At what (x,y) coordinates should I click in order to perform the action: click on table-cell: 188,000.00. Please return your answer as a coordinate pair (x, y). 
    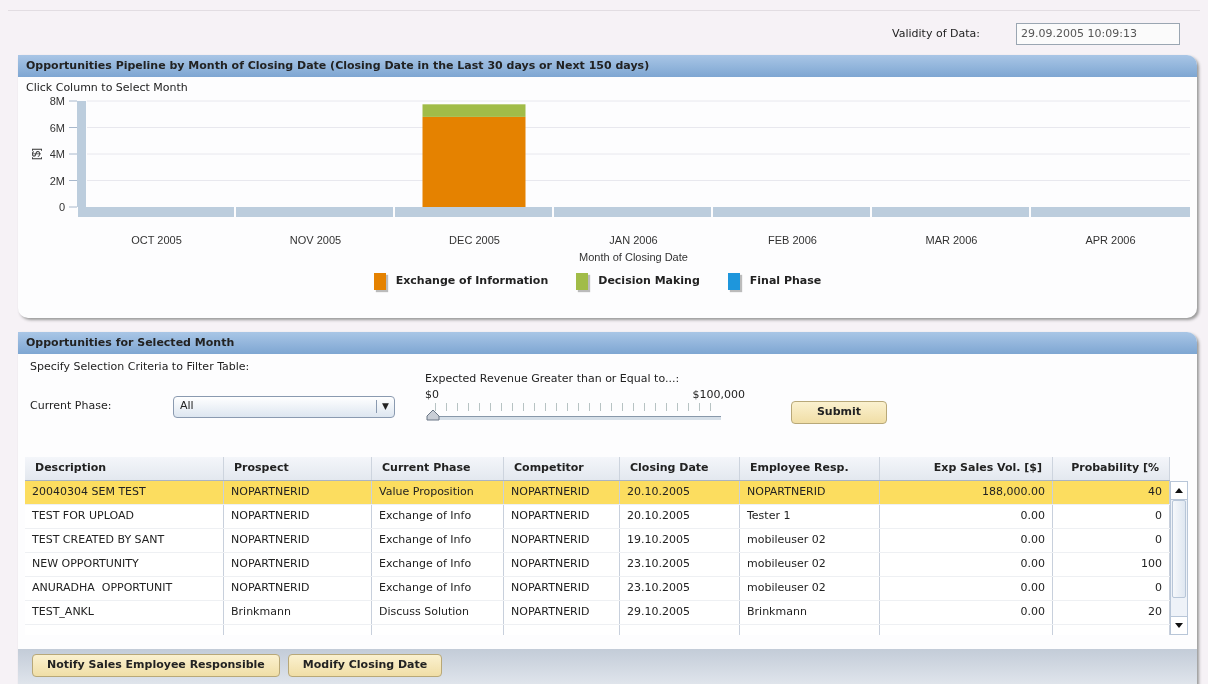
    Looking at the image, I should click on (966, 492).